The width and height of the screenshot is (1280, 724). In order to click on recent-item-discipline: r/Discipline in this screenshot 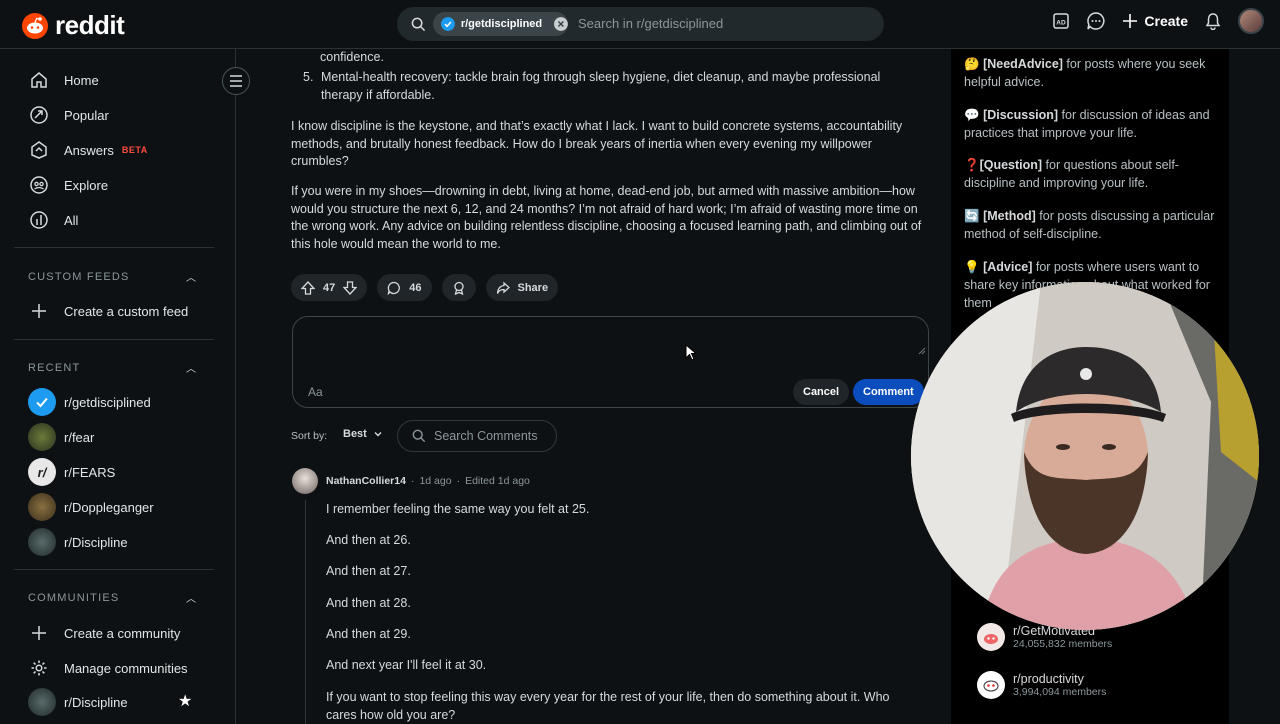, I will do `click(78, 542)`.